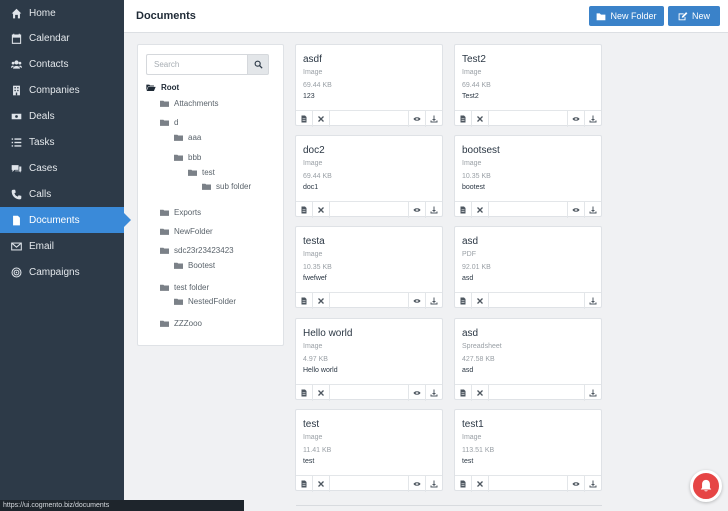  Describe the element at coordinates (327, 333) in the screenshot. I see `document-name: Hello world` at that location.